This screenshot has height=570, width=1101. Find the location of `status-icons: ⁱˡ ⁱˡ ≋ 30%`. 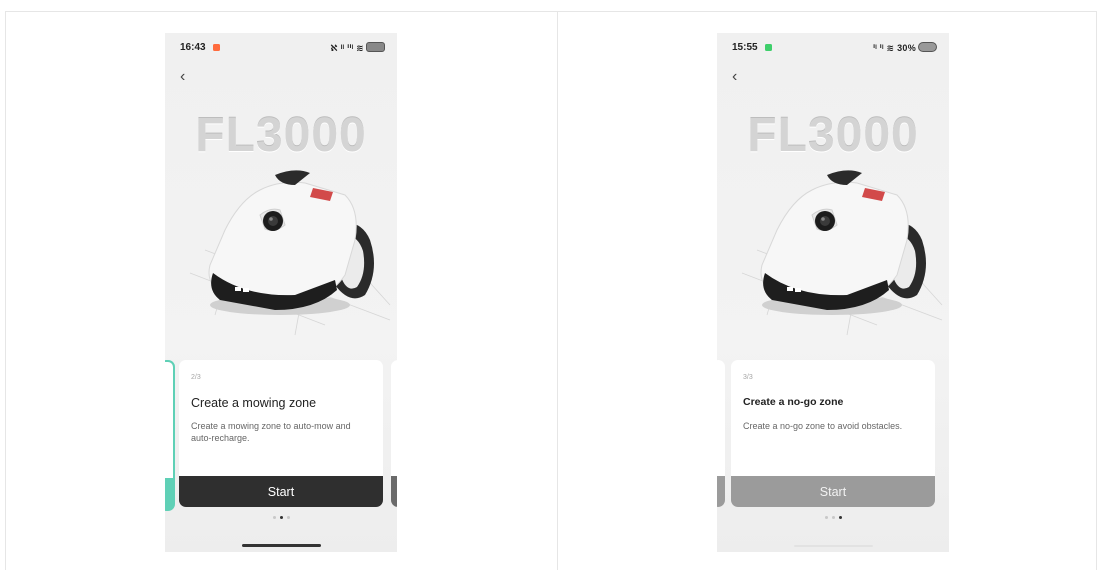

status-icons: ⁱˡ ⁱˡ ≋ 30% is located at coordinates (905, 48).